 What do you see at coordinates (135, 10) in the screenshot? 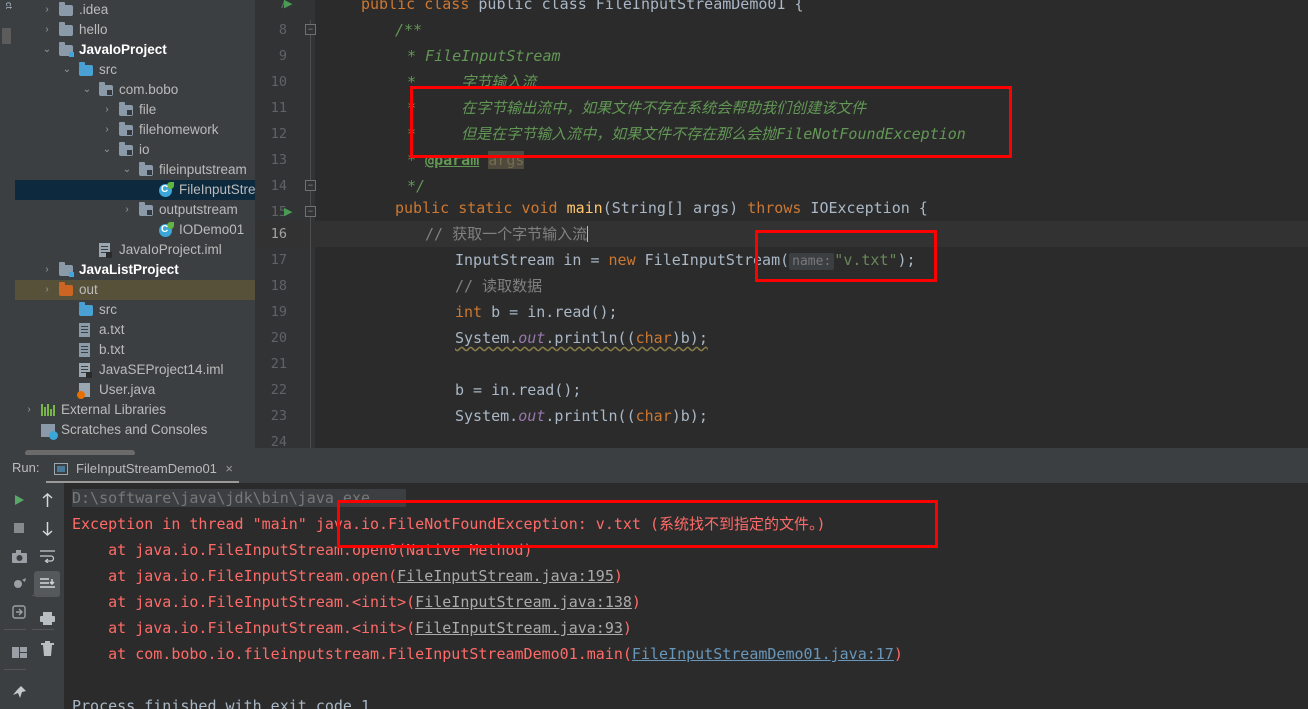
I see `tree-item--idea: › .idea` at bounding box center [135, 10].